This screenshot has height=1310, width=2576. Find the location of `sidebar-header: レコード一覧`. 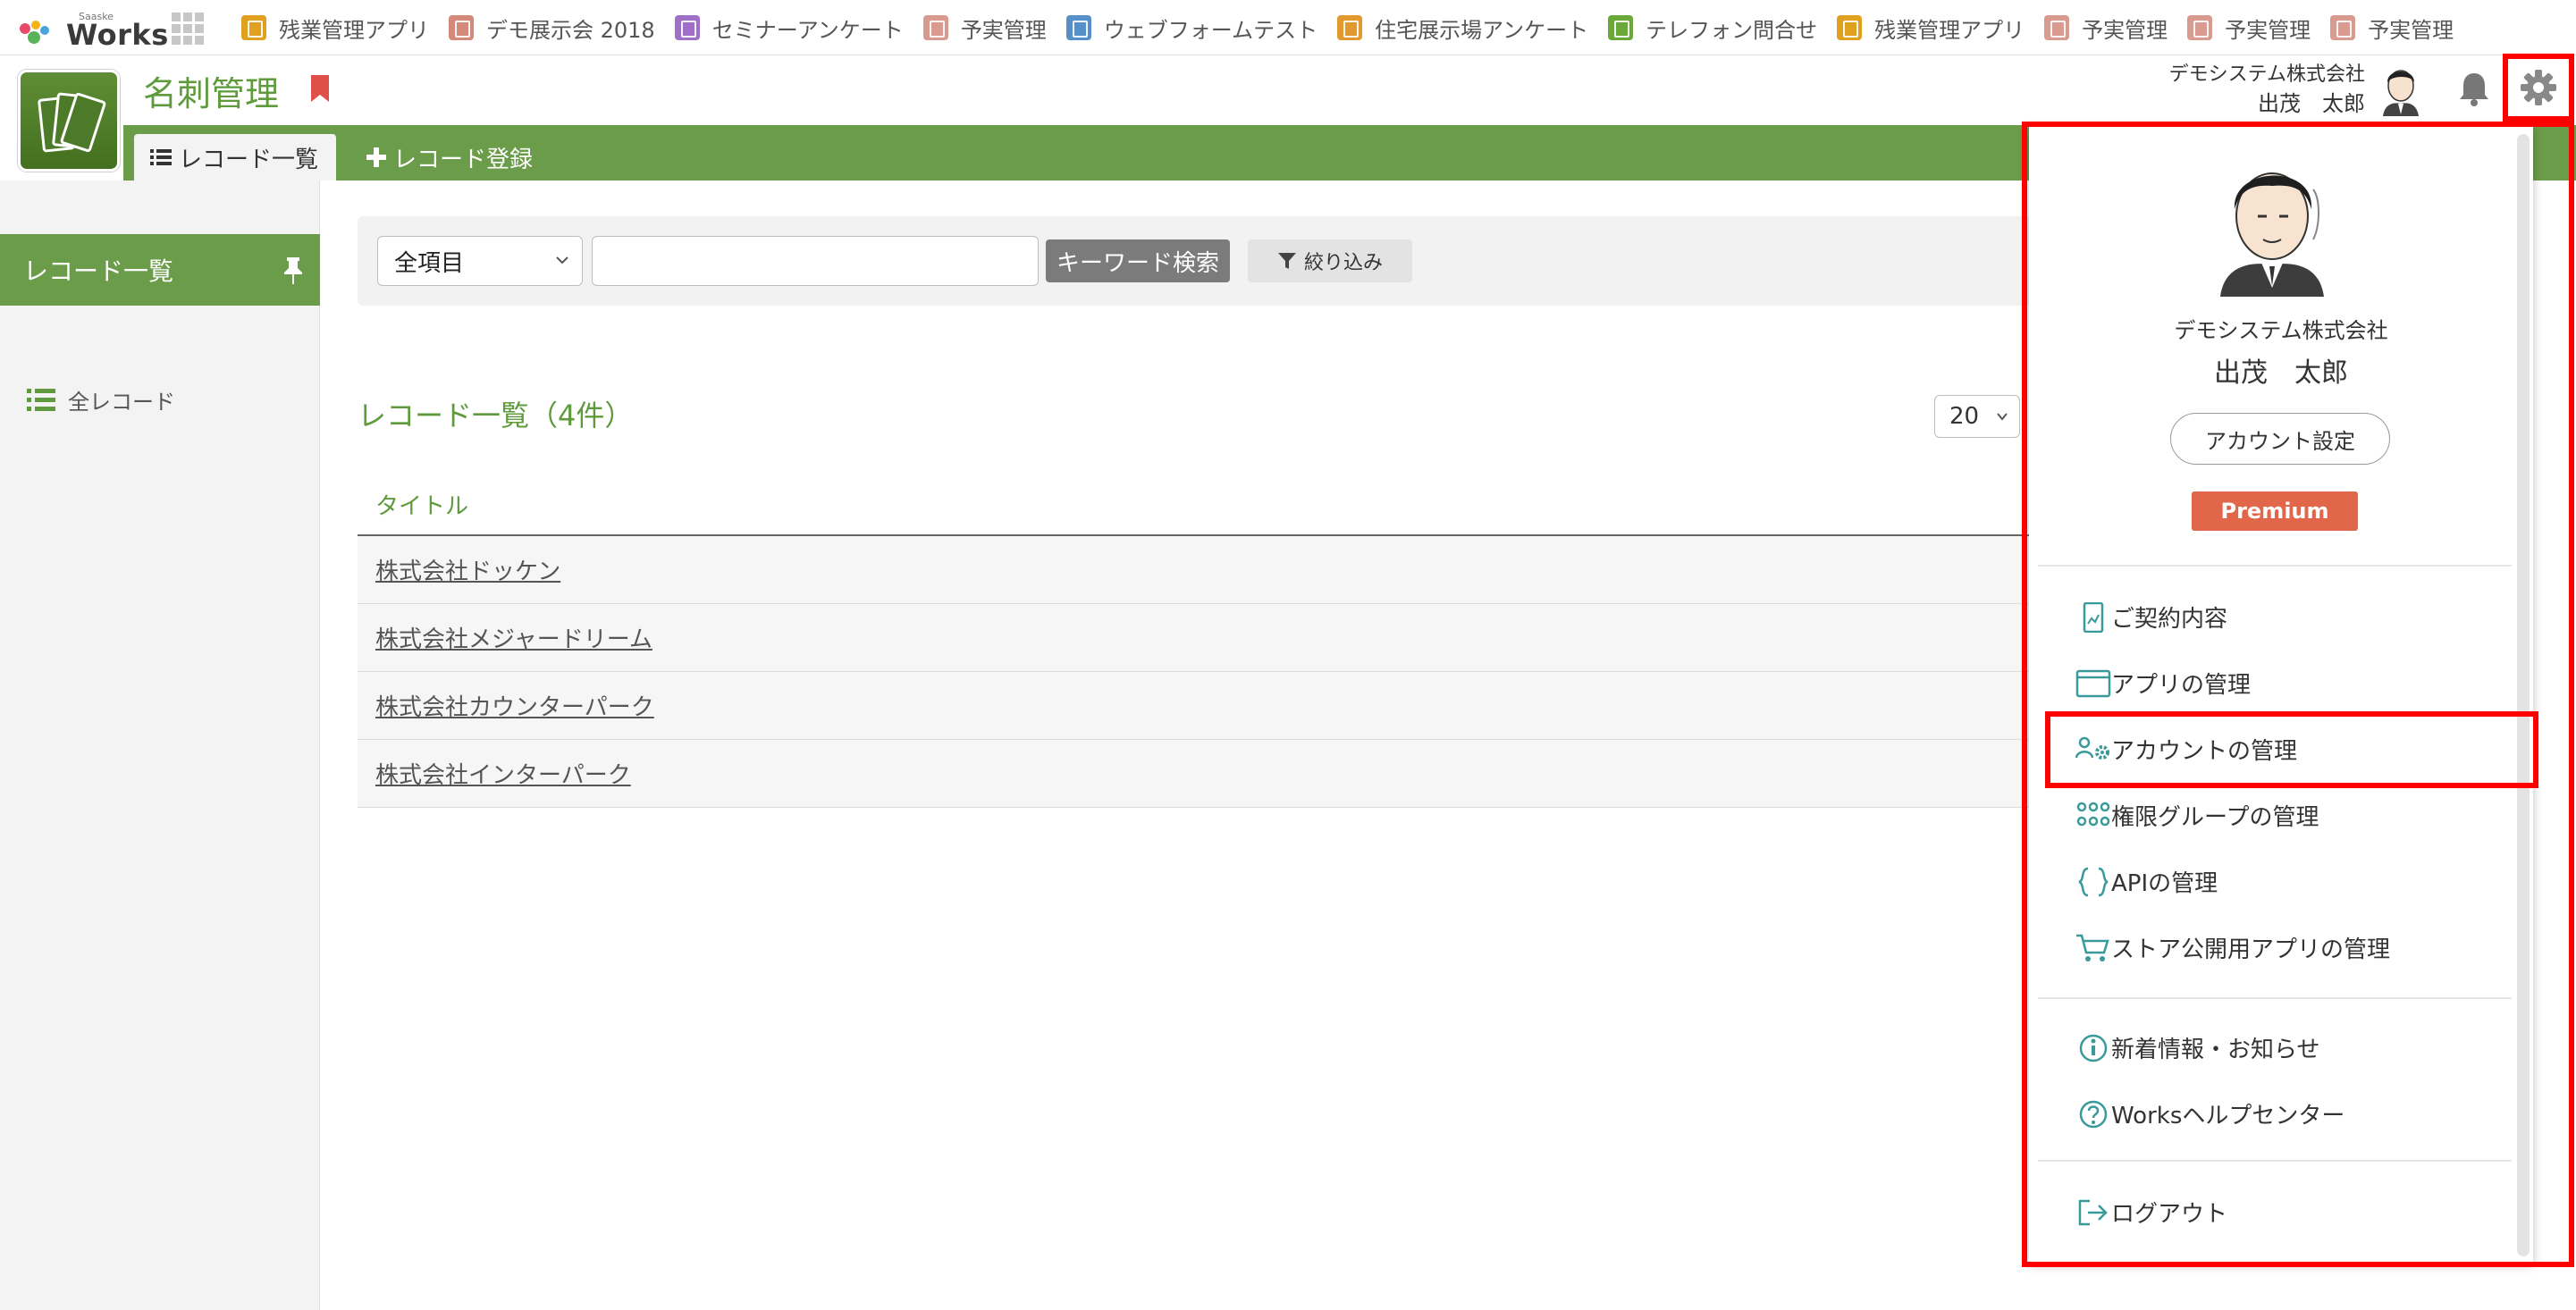

sidebar-header: レコード一覧 is located at coordinates (160, 270).